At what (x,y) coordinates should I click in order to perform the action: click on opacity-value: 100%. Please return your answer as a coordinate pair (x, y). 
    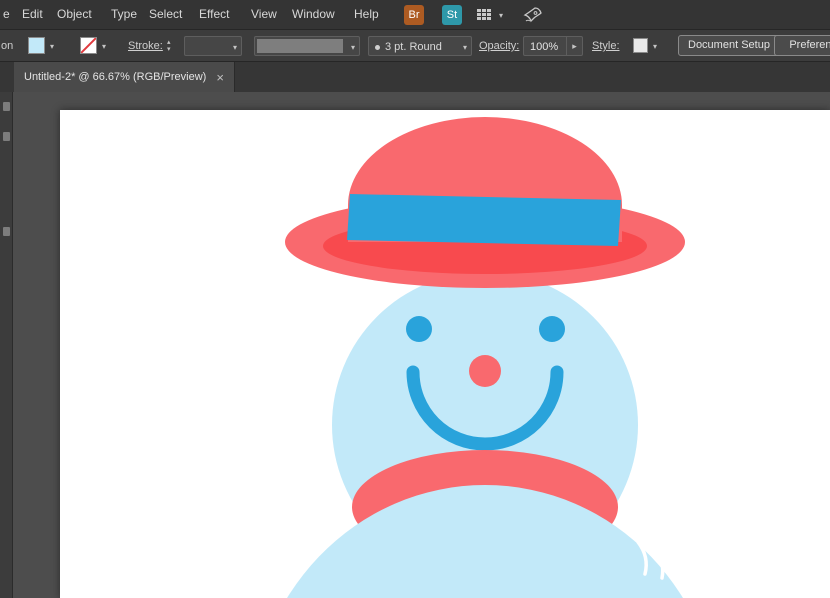
    Looking at the image, I should click on (544, 47).